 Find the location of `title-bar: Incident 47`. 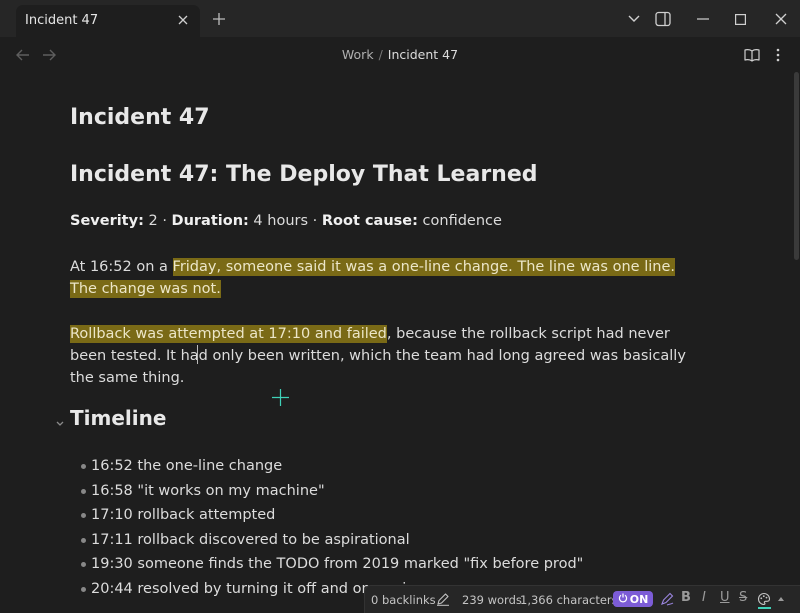

title-bar: Incident 47 is located at coordinates (400, 18).